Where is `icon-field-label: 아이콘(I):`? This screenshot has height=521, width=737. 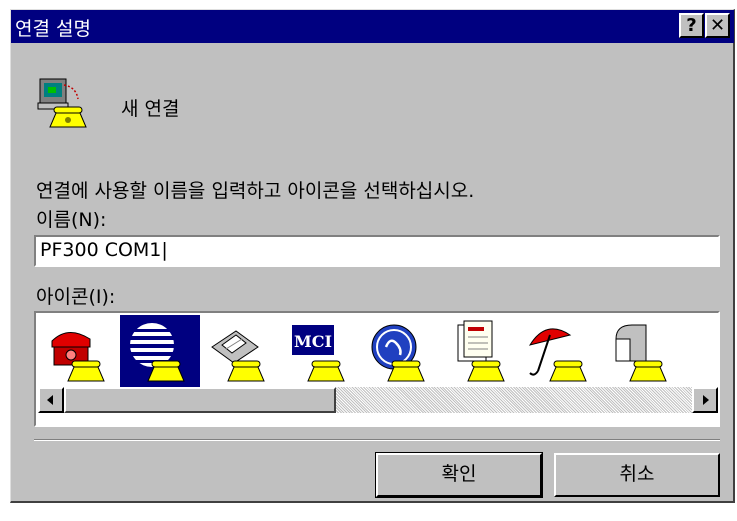 icon-field-label: 아이콘(I): is located at coordinates (76, 297).